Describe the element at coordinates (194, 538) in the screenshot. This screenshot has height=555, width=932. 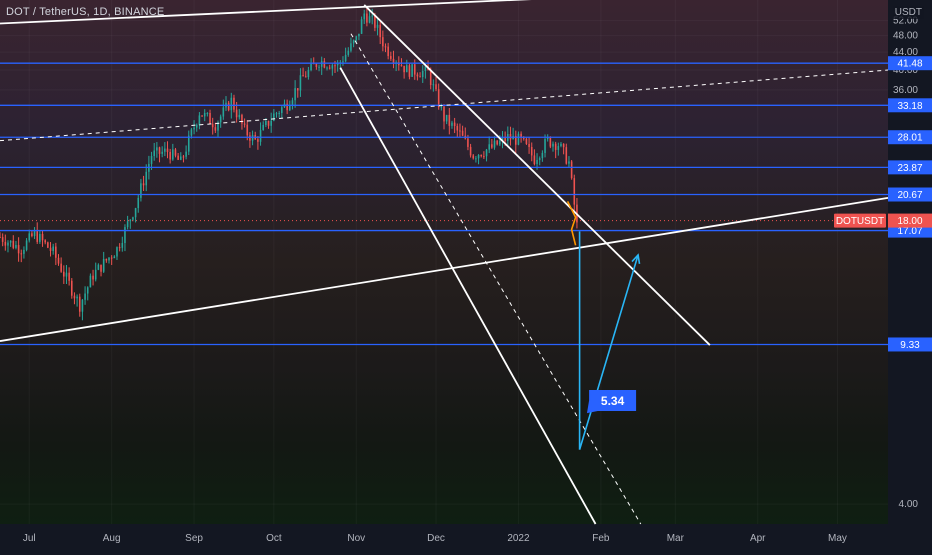
I see `time-axis-label: Sep` at that location.